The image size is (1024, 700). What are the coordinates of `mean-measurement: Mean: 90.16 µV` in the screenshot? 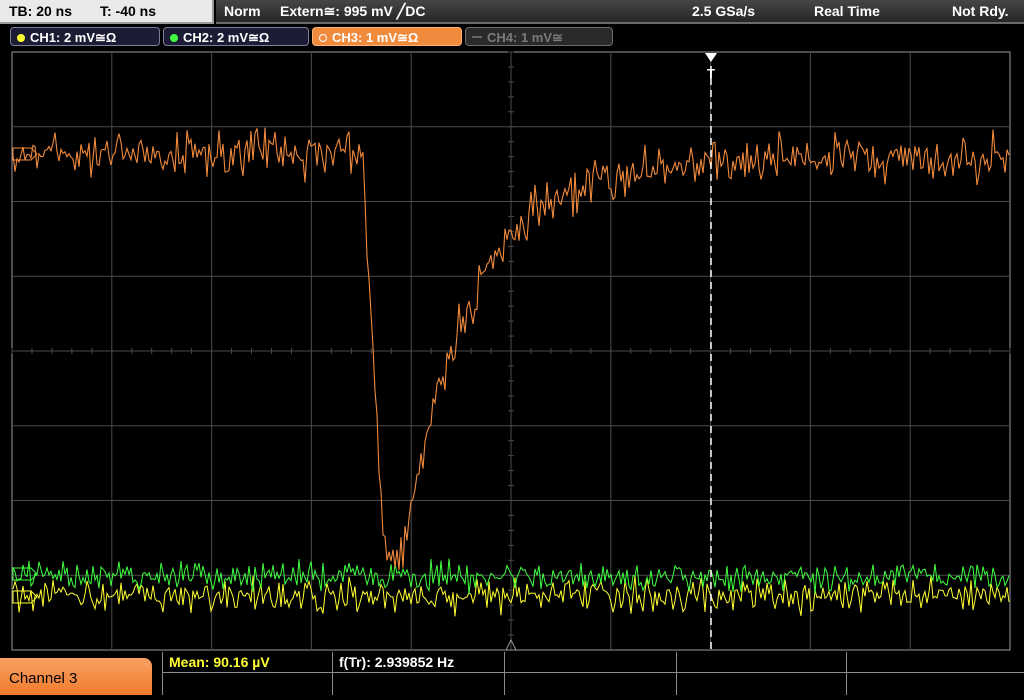 It's located at (248, 662).